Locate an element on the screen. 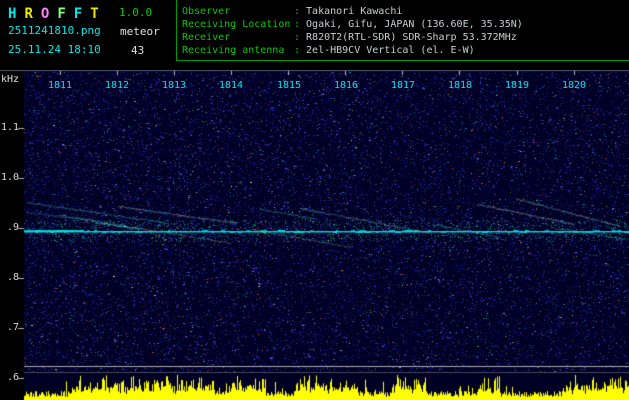 This screenshot has width=629, height=400. observation-mode-label: meteor is located at coordinates (140, 31).